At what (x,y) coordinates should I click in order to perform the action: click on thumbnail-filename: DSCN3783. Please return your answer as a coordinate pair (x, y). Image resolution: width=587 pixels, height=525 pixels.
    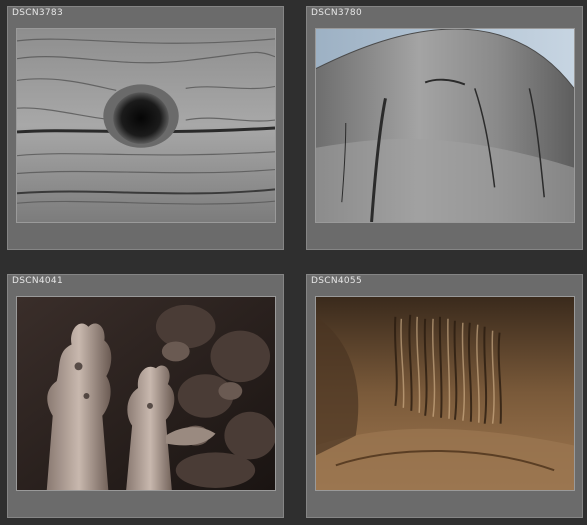
    Looking at the image, I should click on (37, 13).